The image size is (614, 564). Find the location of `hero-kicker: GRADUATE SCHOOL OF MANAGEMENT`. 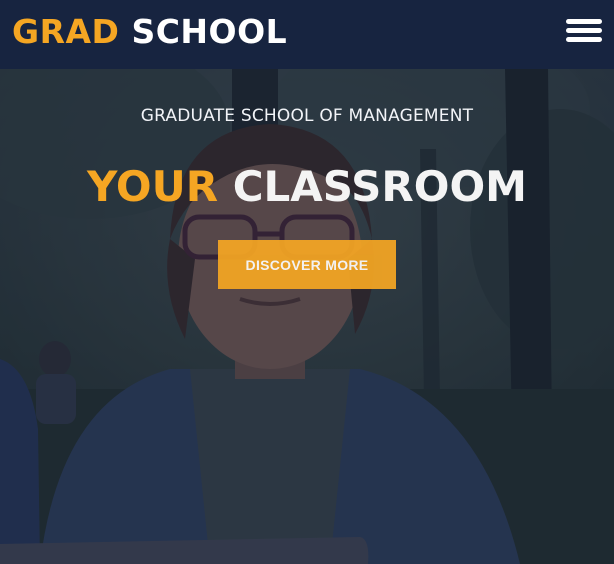

hero-kicker: GRADUATE SCHOOL OF MANAGEMENT is located at coordinates (307, 116).